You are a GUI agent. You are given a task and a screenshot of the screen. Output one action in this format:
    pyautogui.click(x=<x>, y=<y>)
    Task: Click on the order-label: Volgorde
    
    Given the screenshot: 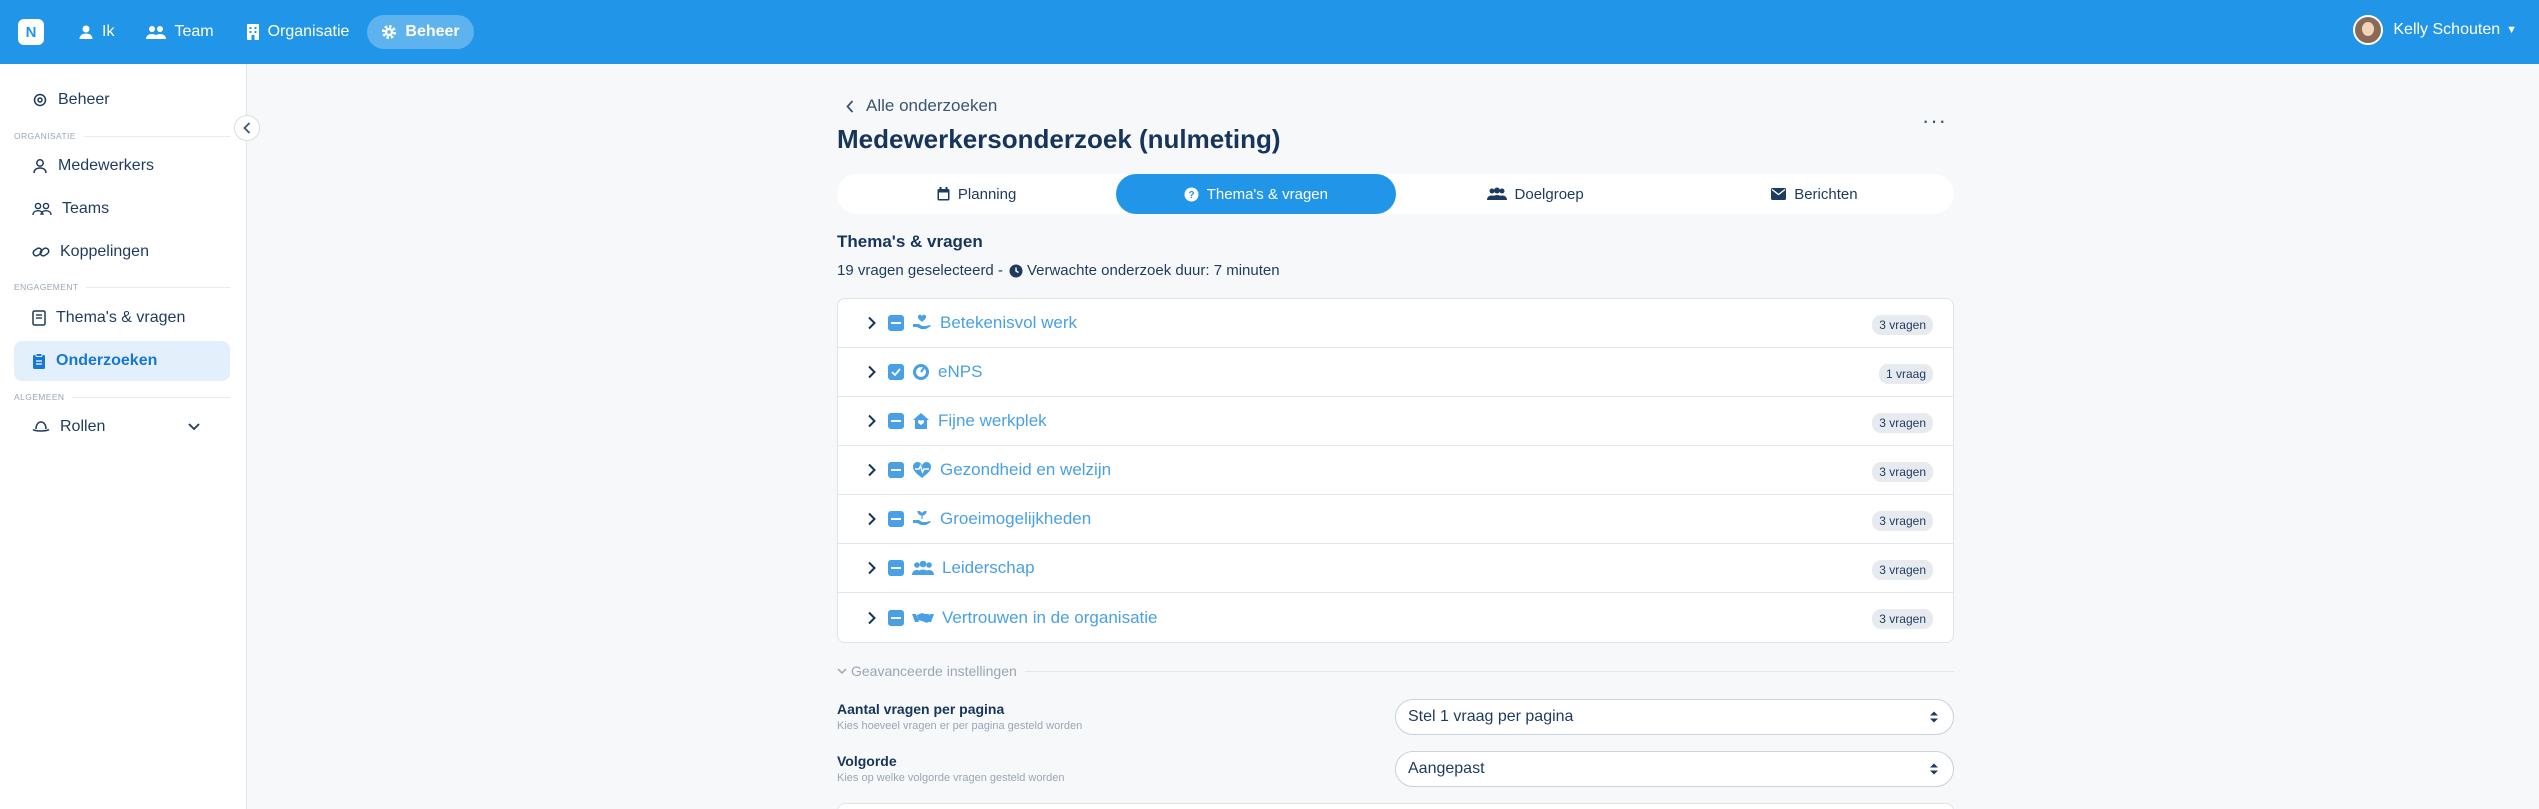 What is the action you would take?
    pyautogui.click(x=867, y=761)
    